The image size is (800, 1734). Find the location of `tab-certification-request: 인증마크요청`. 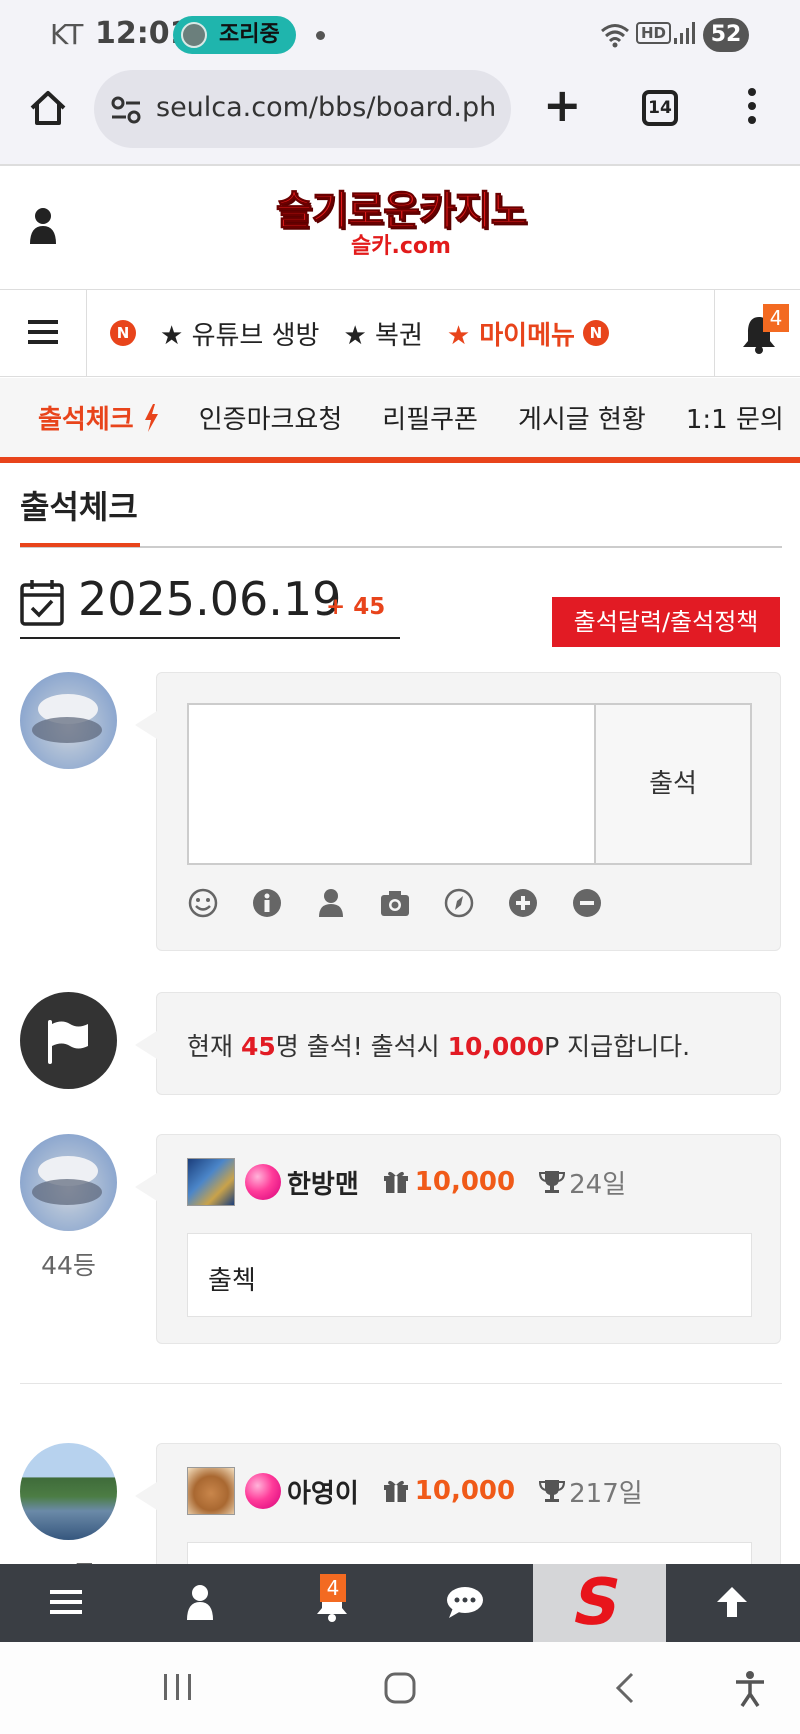

tab-certification-request: 인증마크요청 is located at coordinates (271, 417).